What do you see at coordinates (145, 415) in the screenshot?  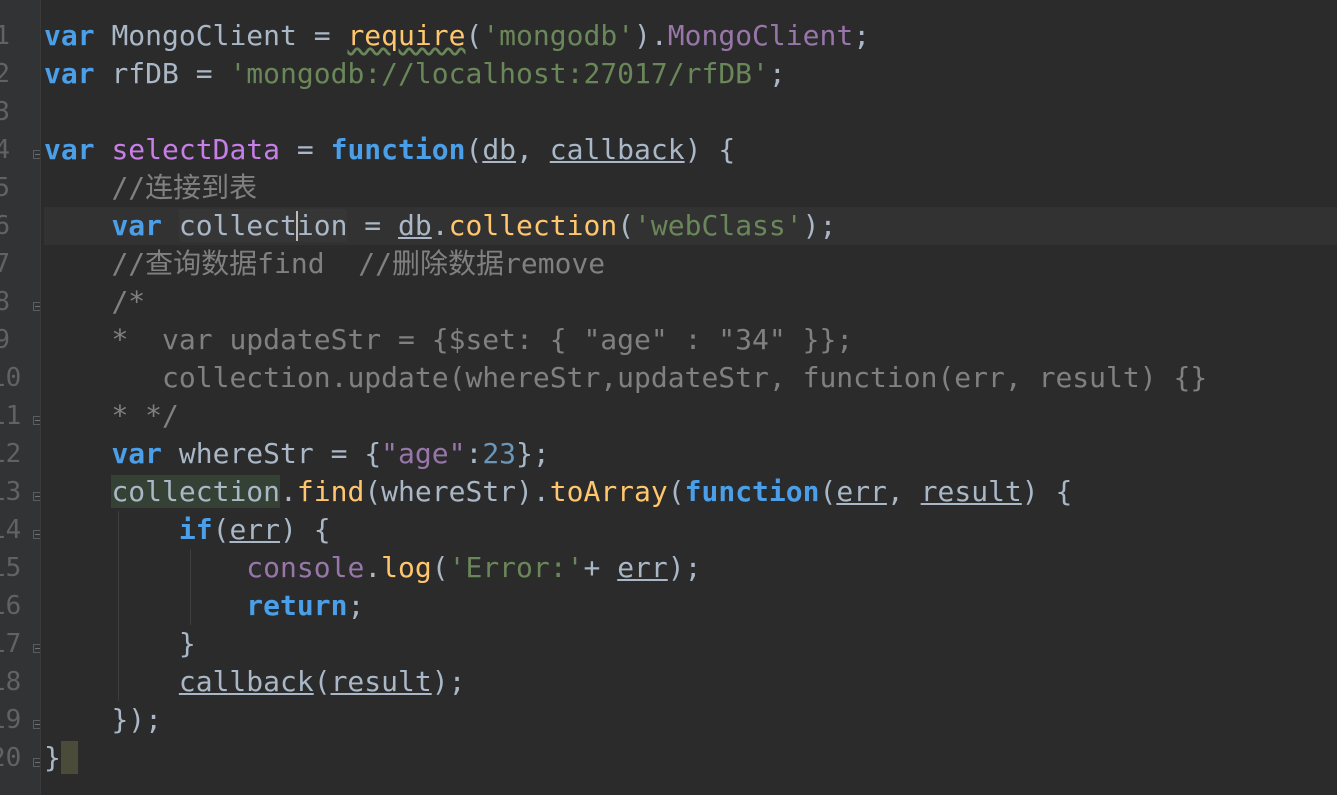 I see `comment: * */` at bounding box center [145, 415].